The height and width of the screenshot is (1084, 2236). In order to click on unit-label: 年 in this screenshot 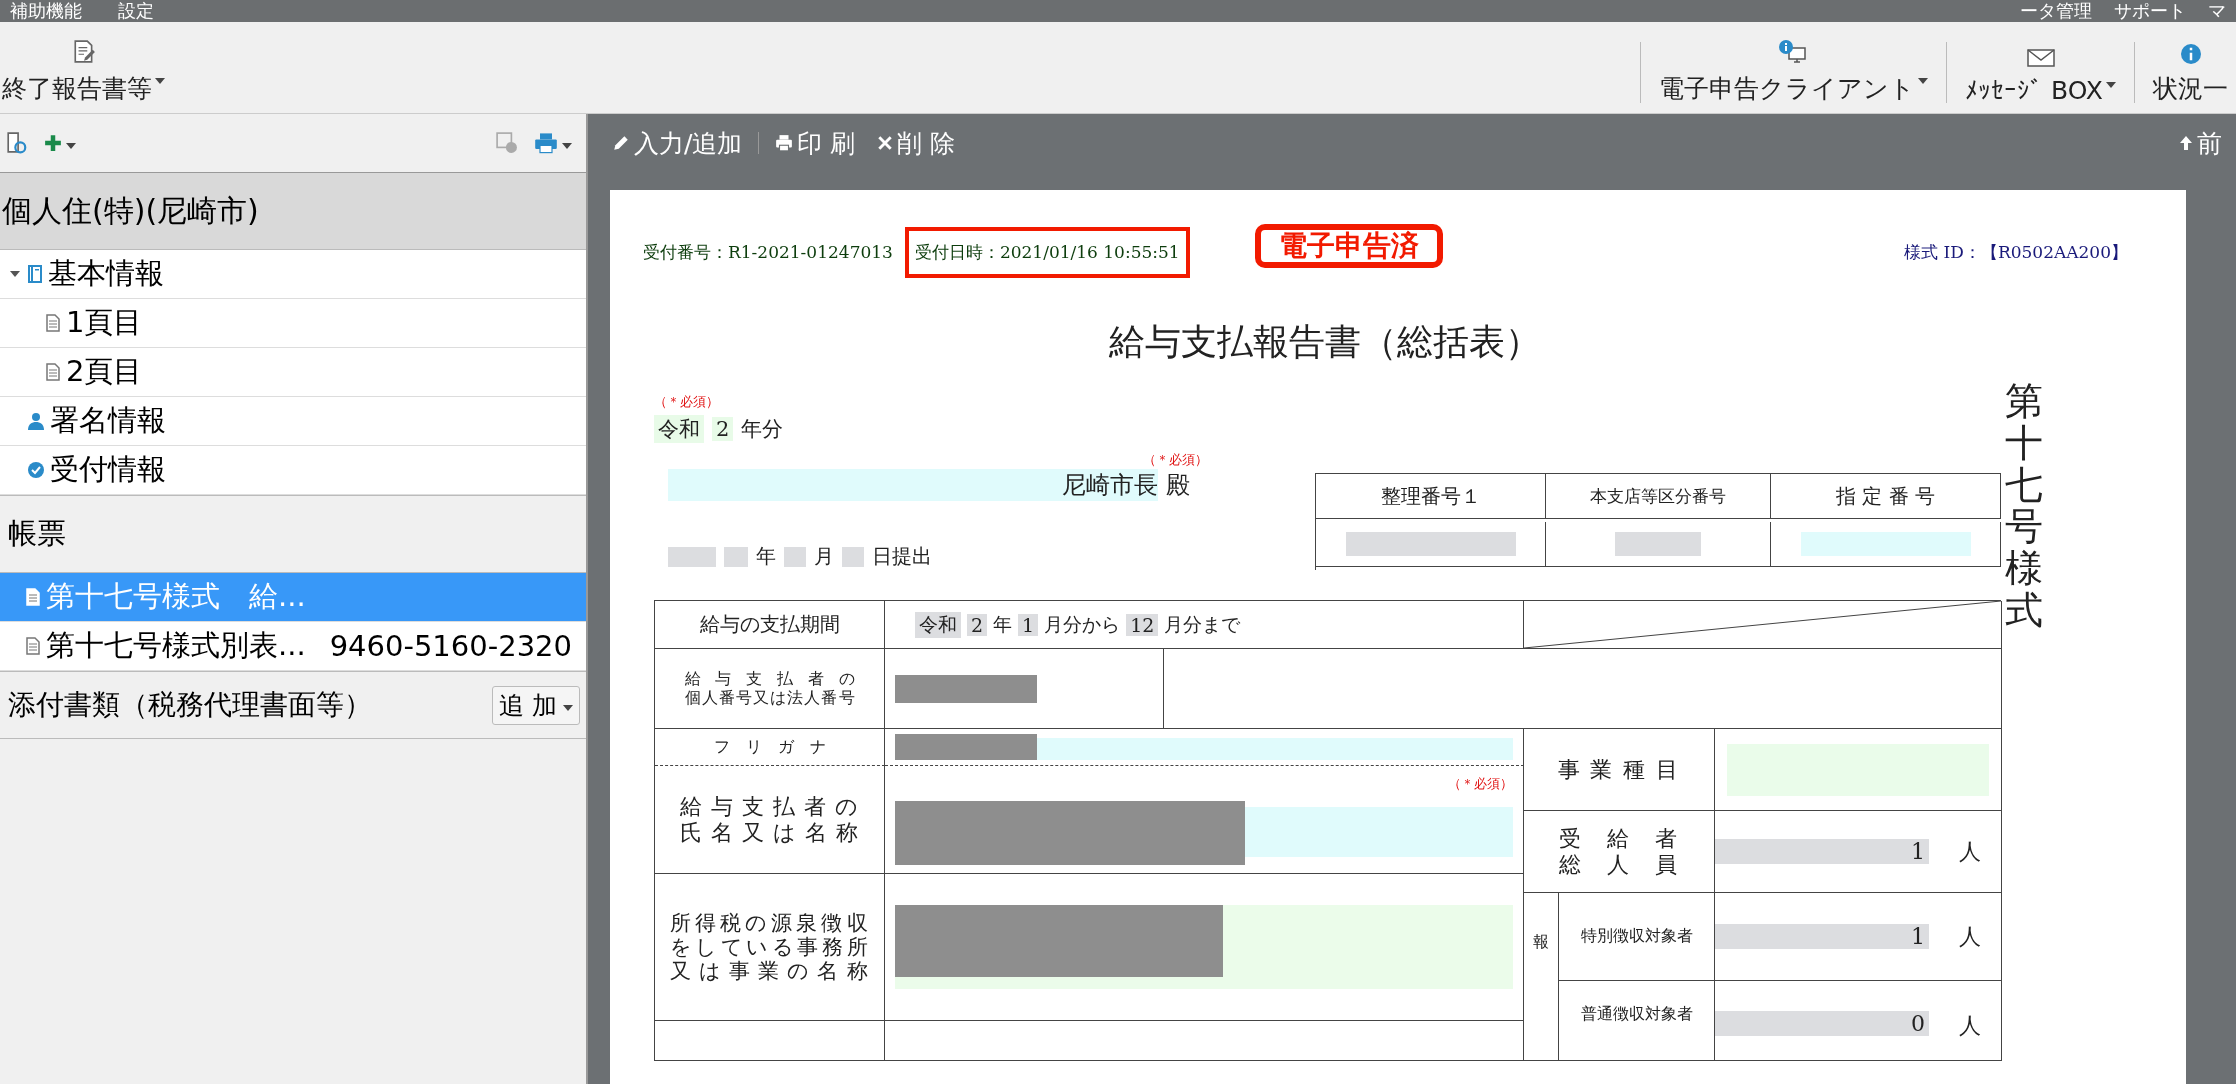, I will do `click(1003, 624)`.